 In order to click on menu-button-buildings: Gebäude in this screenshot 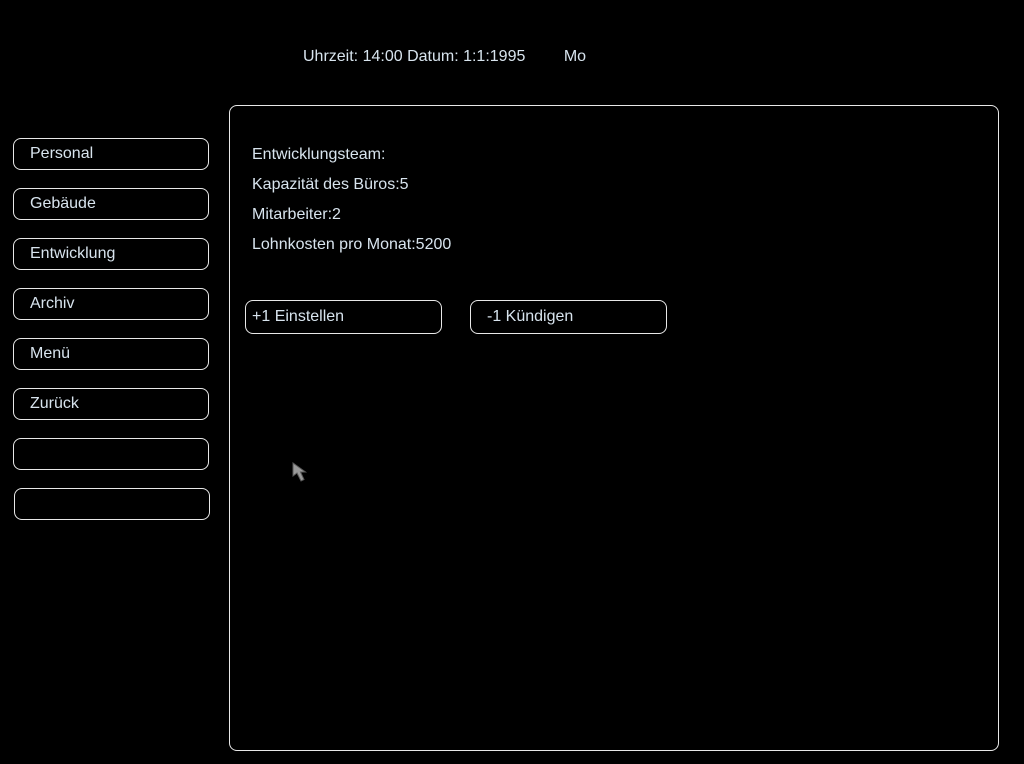, I will do `click(111, 204)`.